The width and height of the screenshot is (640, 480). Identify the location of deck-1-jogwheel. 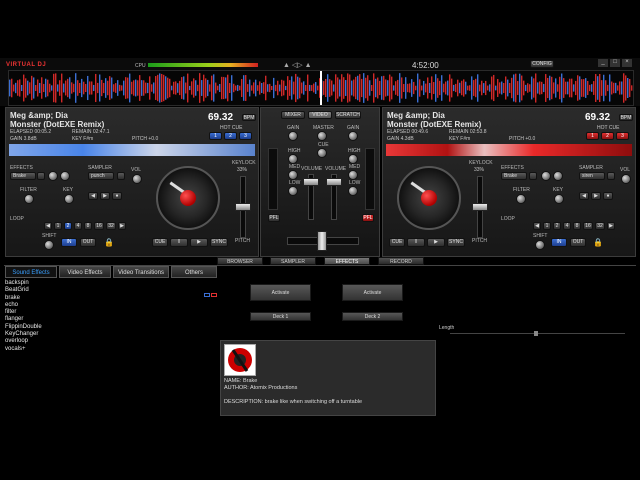
(188, 198).